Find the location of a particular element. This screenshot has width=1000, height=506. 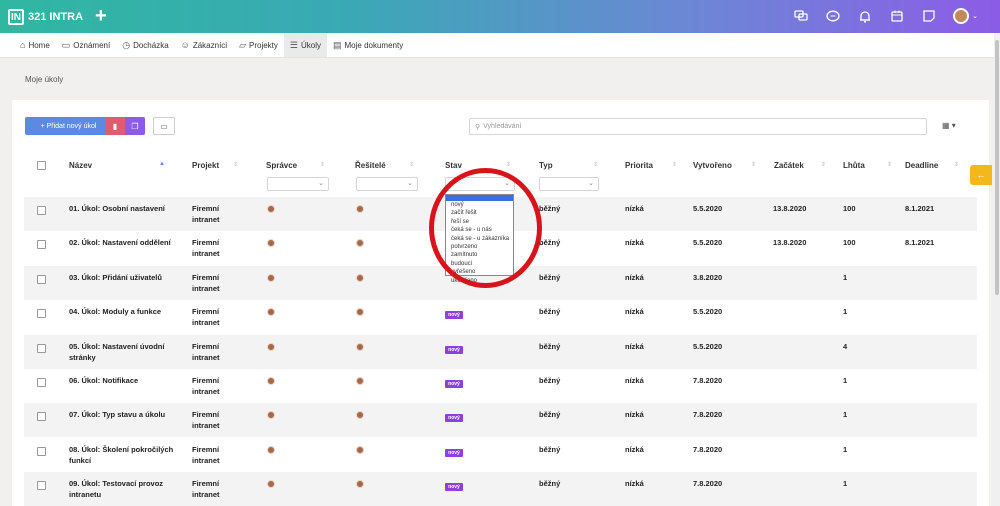

col-header-resitele: Řešitelé is located at coordinates (370, 165).